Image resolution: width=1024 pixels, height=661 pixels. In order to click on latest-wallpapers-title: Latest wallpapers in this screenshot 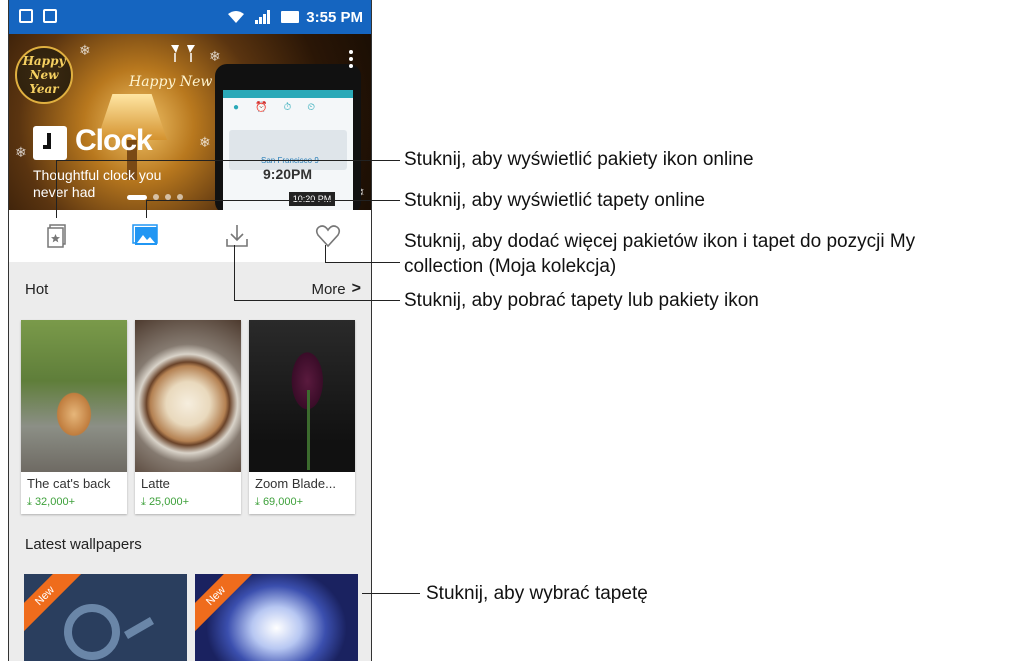, I will do `click(83, 544)`.